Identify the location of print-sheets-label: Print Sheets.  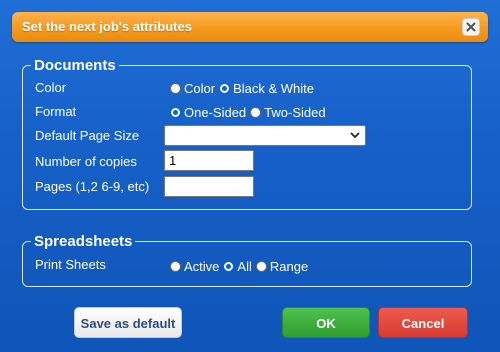
(70, 264).